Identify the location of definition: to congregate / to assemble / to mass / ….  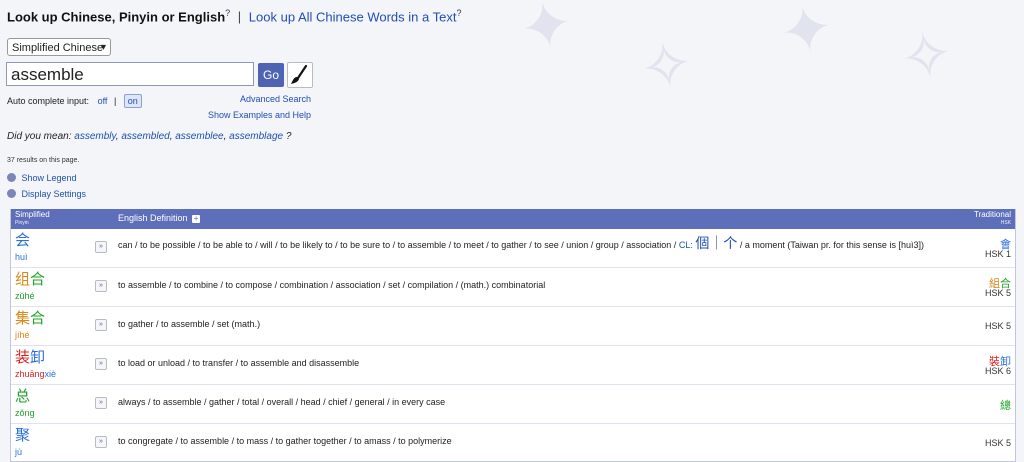
(285, 441).